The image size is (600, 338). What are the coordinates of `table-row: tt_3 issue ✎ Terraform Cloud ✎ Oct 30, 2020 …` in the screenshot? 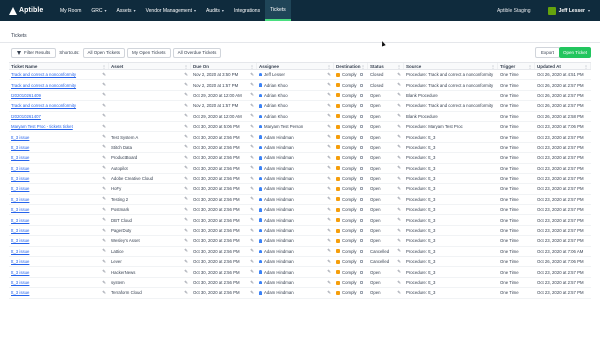 It's located at (300, 293).